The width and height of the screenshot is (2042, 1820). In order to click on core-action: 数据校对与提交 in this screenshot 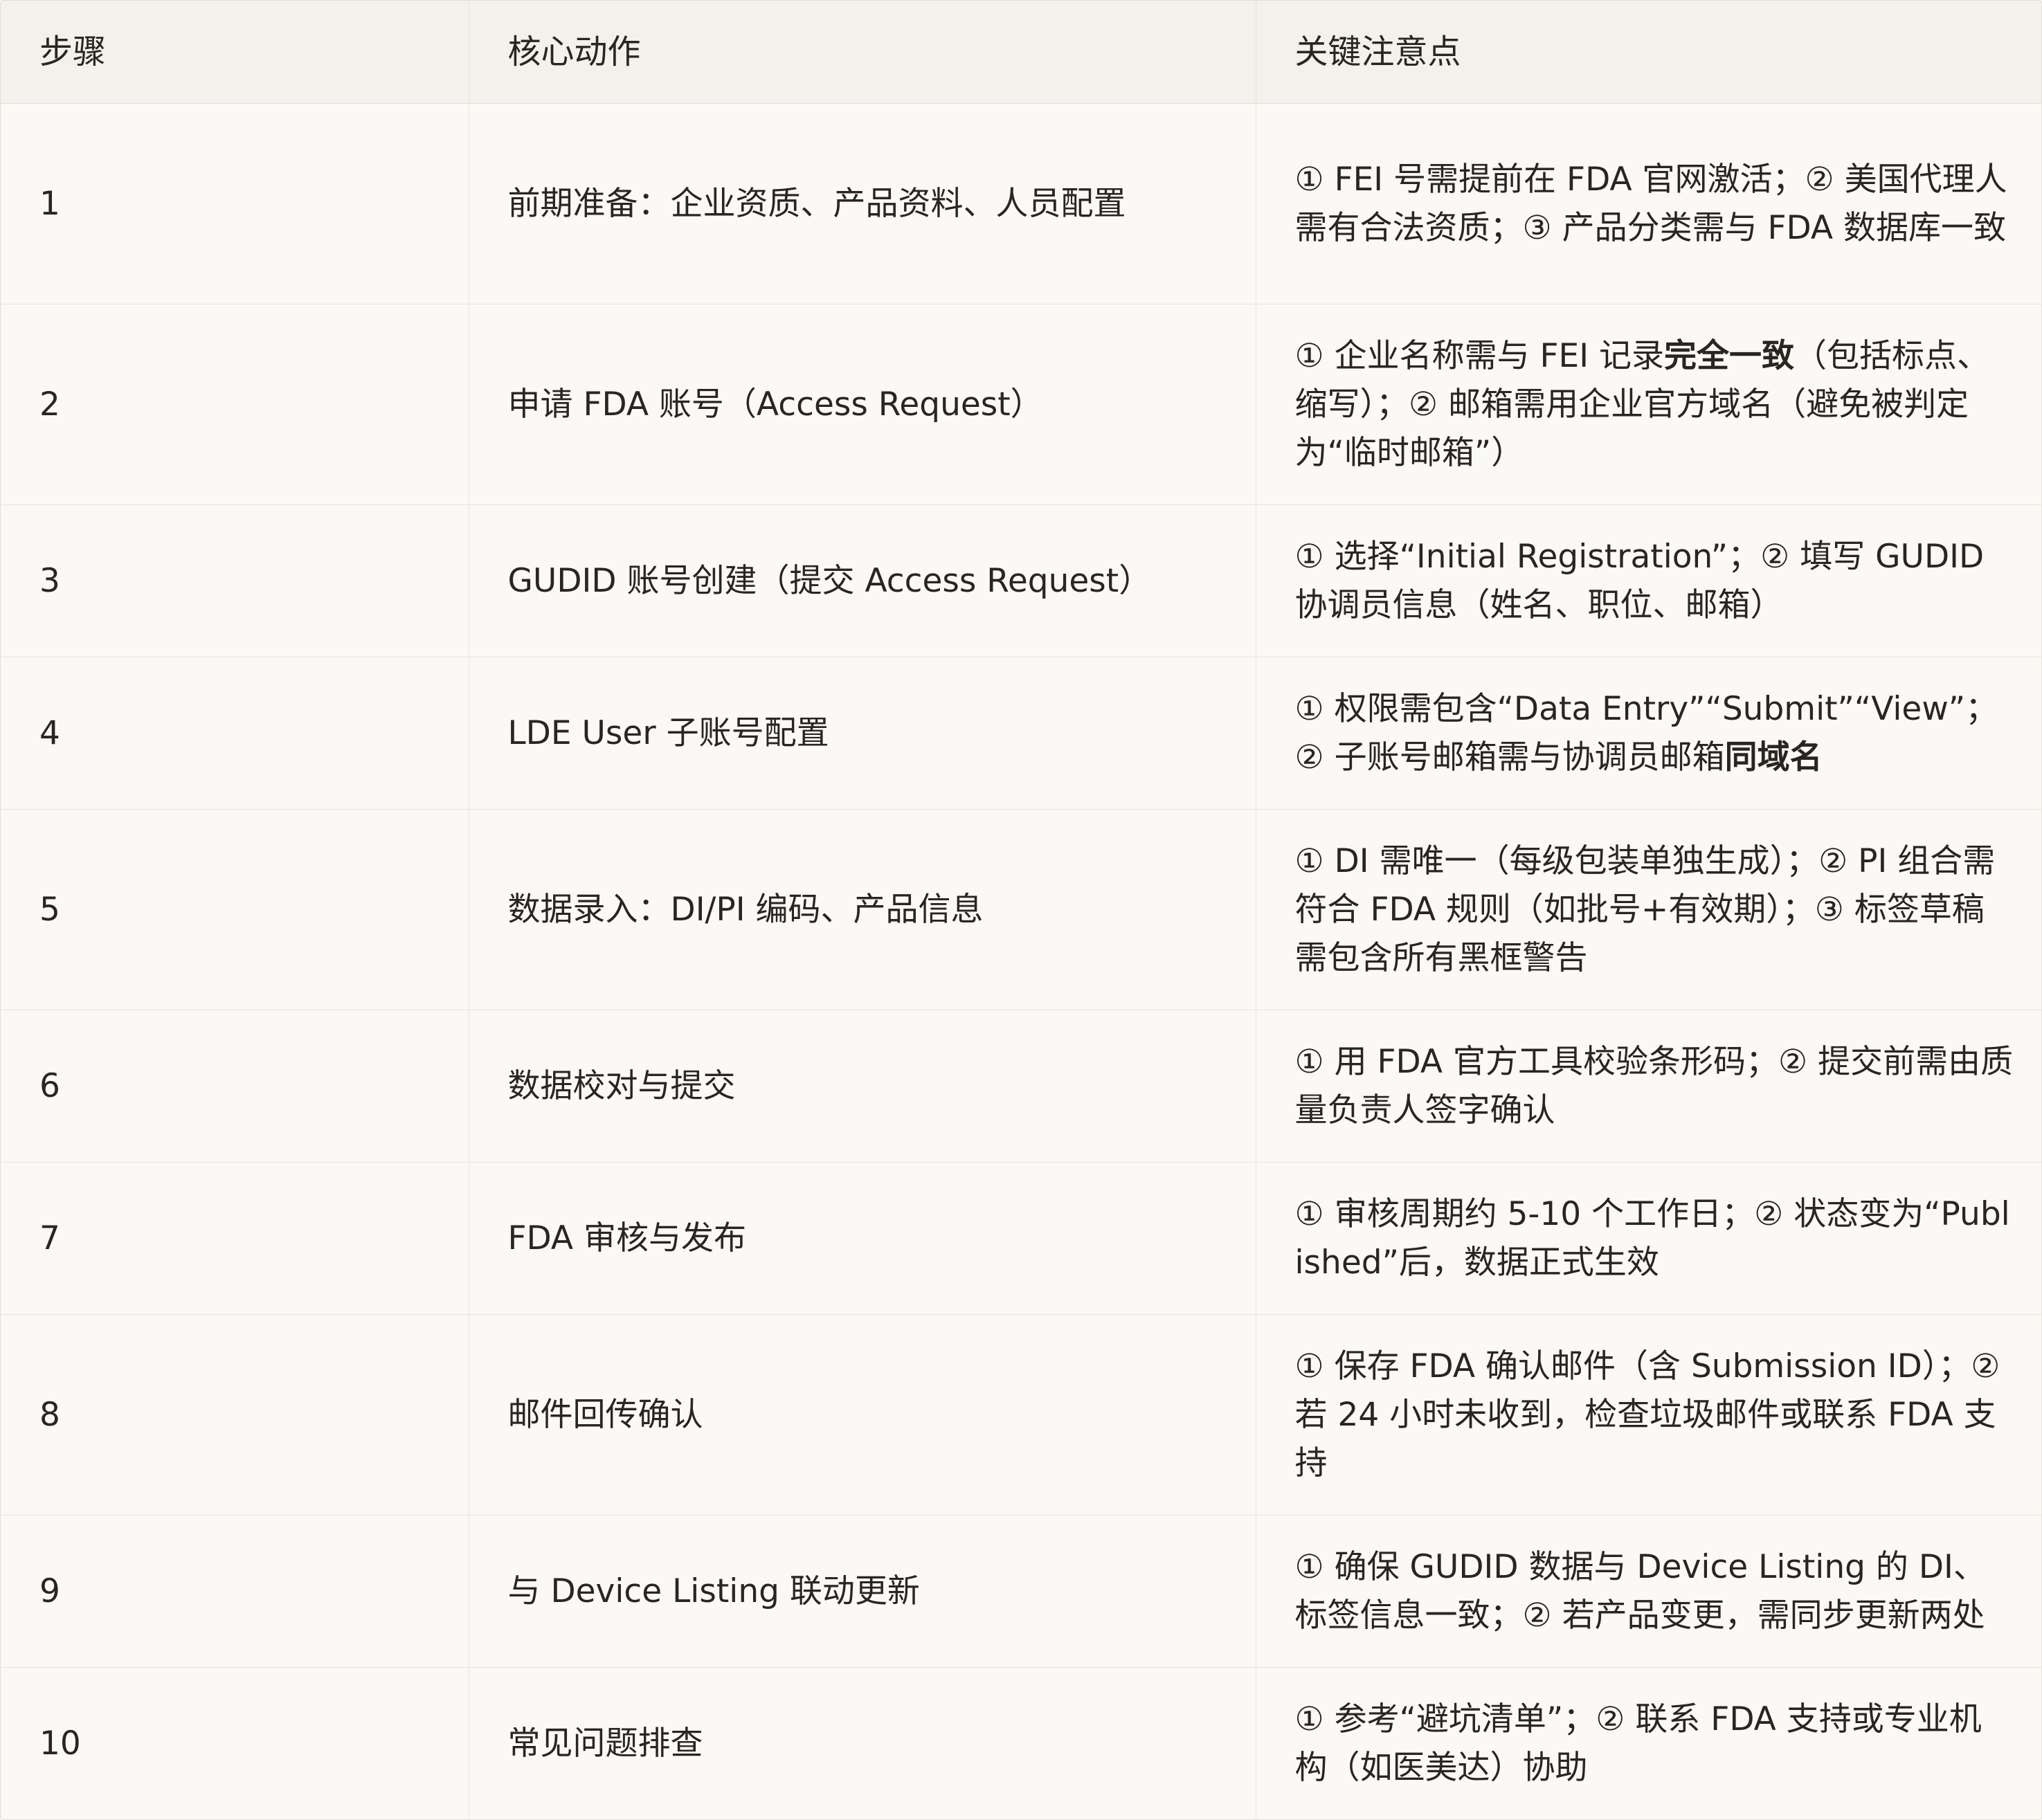, I will do `click(862, 1086)`.